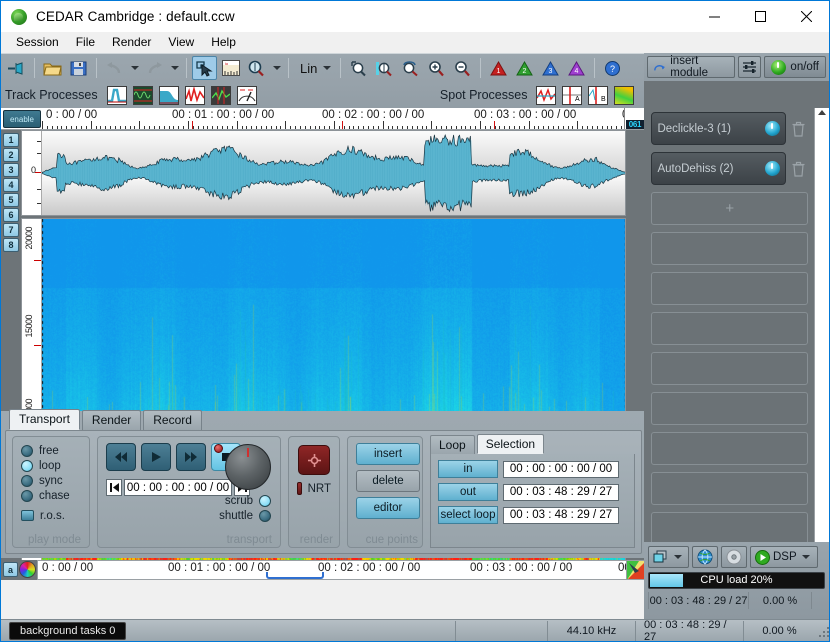  I want to click on play-button, so click(156, 457).